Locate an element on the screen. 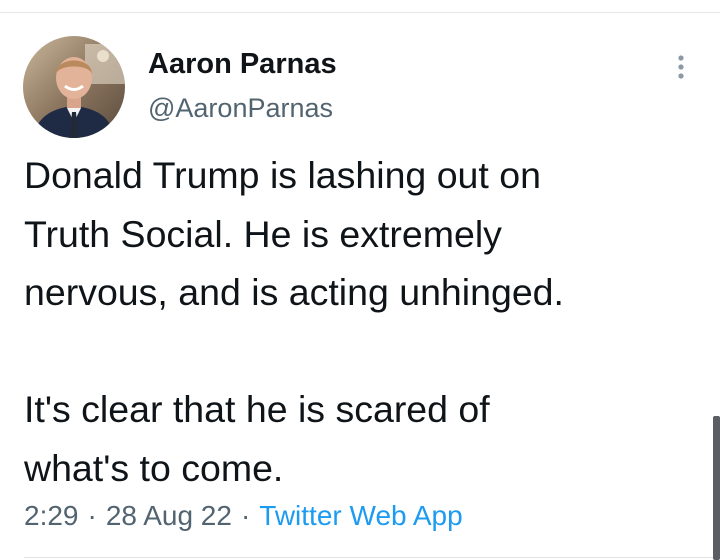 The width and height of the screenshot is (720, 560). author-info: Aaron Parnas @AaronParnas is located at coordinates (242, 85).